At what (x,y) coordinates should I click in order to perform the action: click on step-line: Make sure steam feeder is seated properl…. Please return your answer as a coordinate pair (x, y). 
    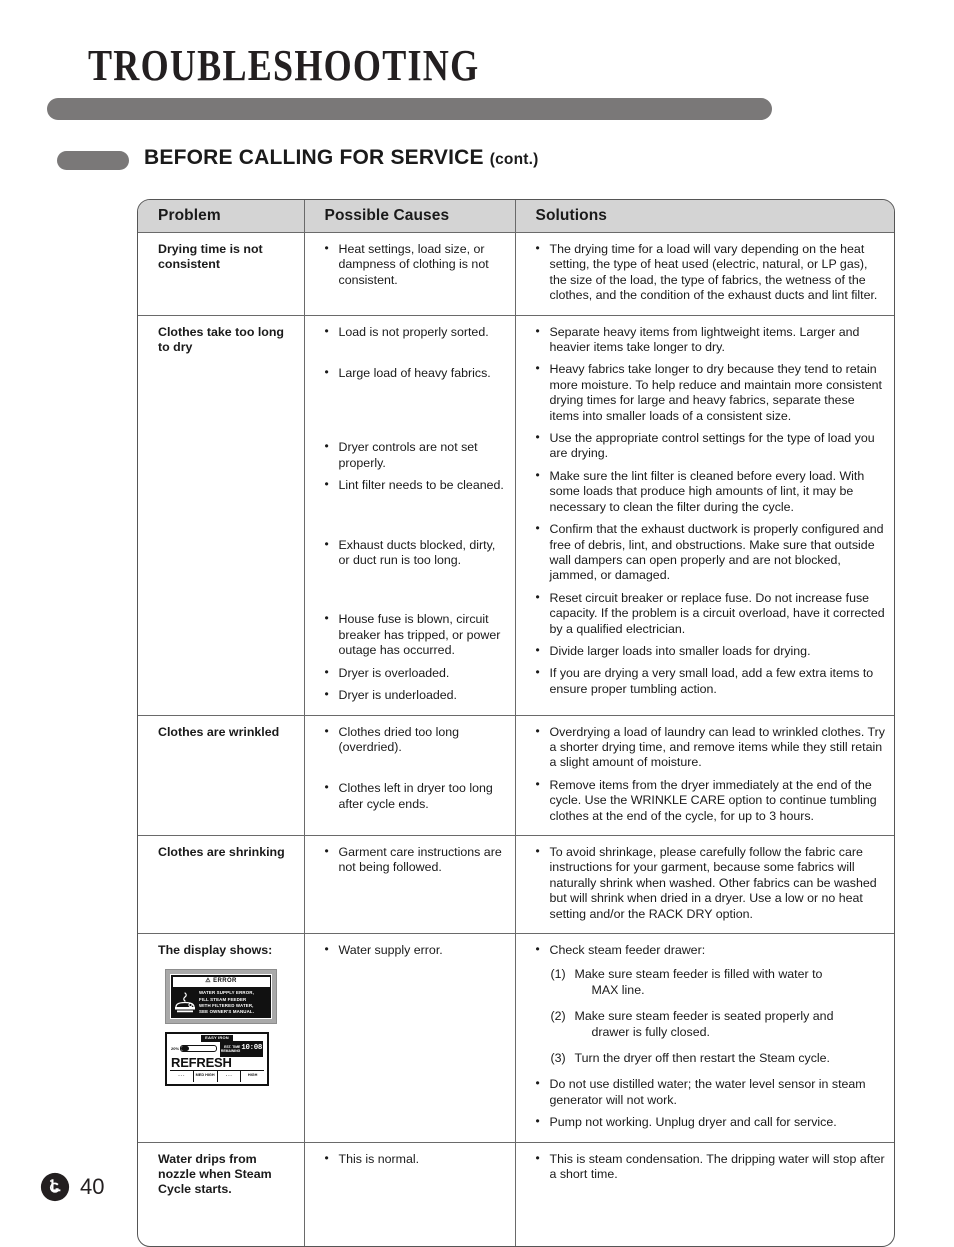
    Looking at the image, I should click on (704, 1016).